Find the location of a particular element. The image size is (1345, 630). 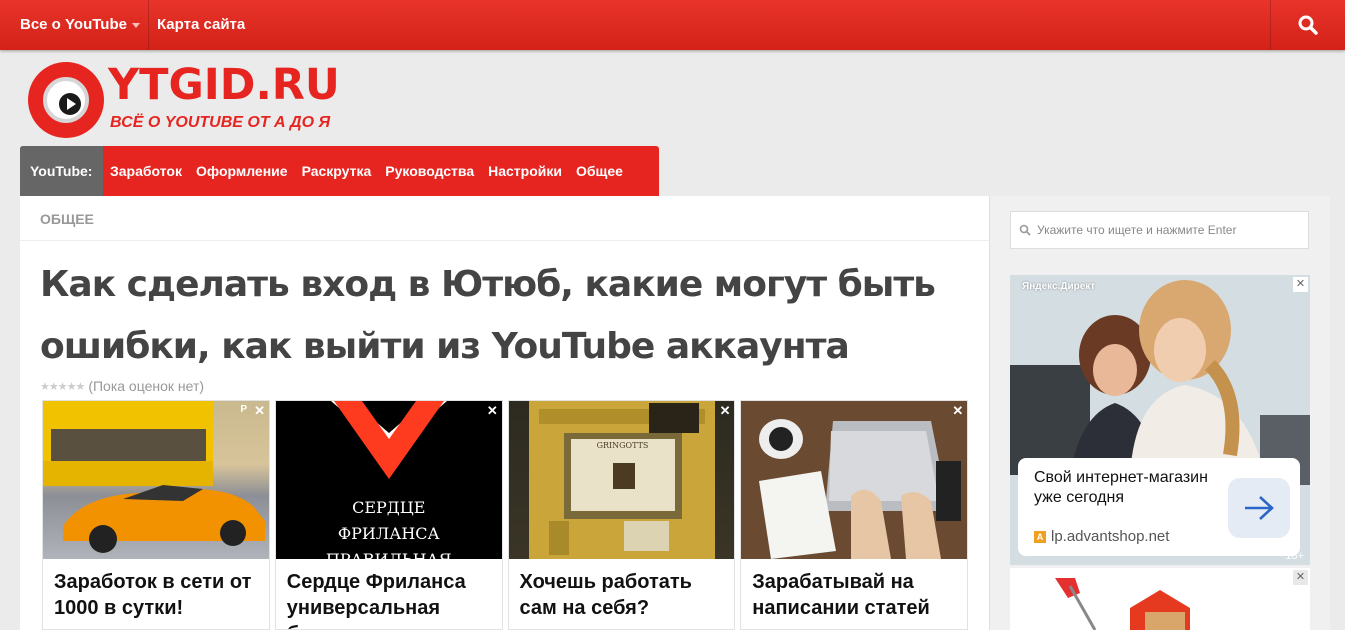

logo-icon is located at coordinates (66, 100).